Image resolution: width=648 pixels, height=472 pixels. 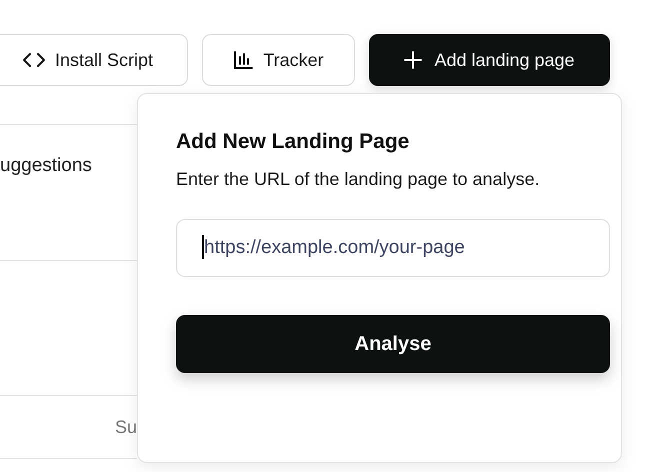 I want to click on toolbar-button: Tracker, so click(x=278, y=60).